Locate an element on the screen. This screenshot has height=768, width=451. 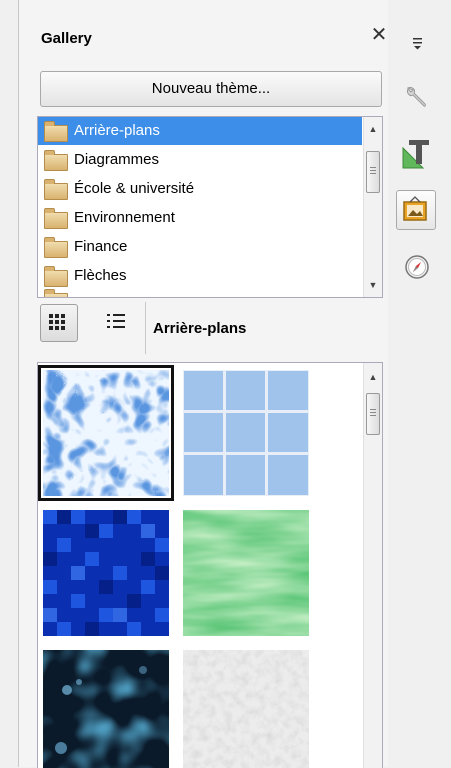
theme-item-label: Diagrammes is located at coordinates (117, 159).